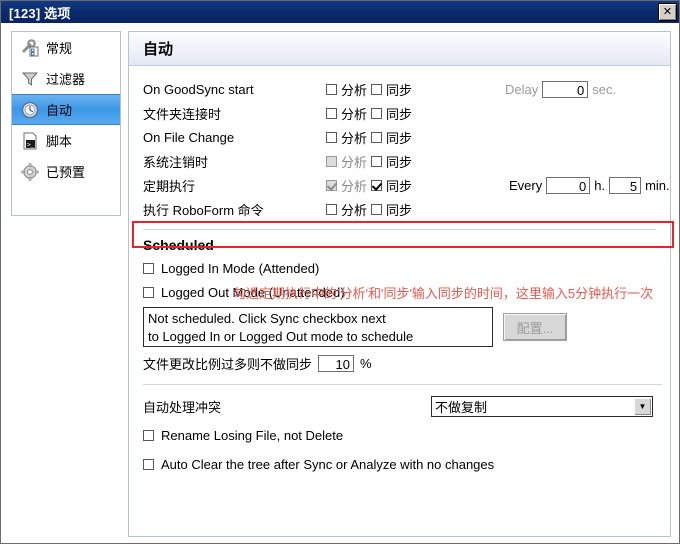  I want to click on schedule-status-line1: Not scheduled. Click Sync checkbox next, so click(267, 318).